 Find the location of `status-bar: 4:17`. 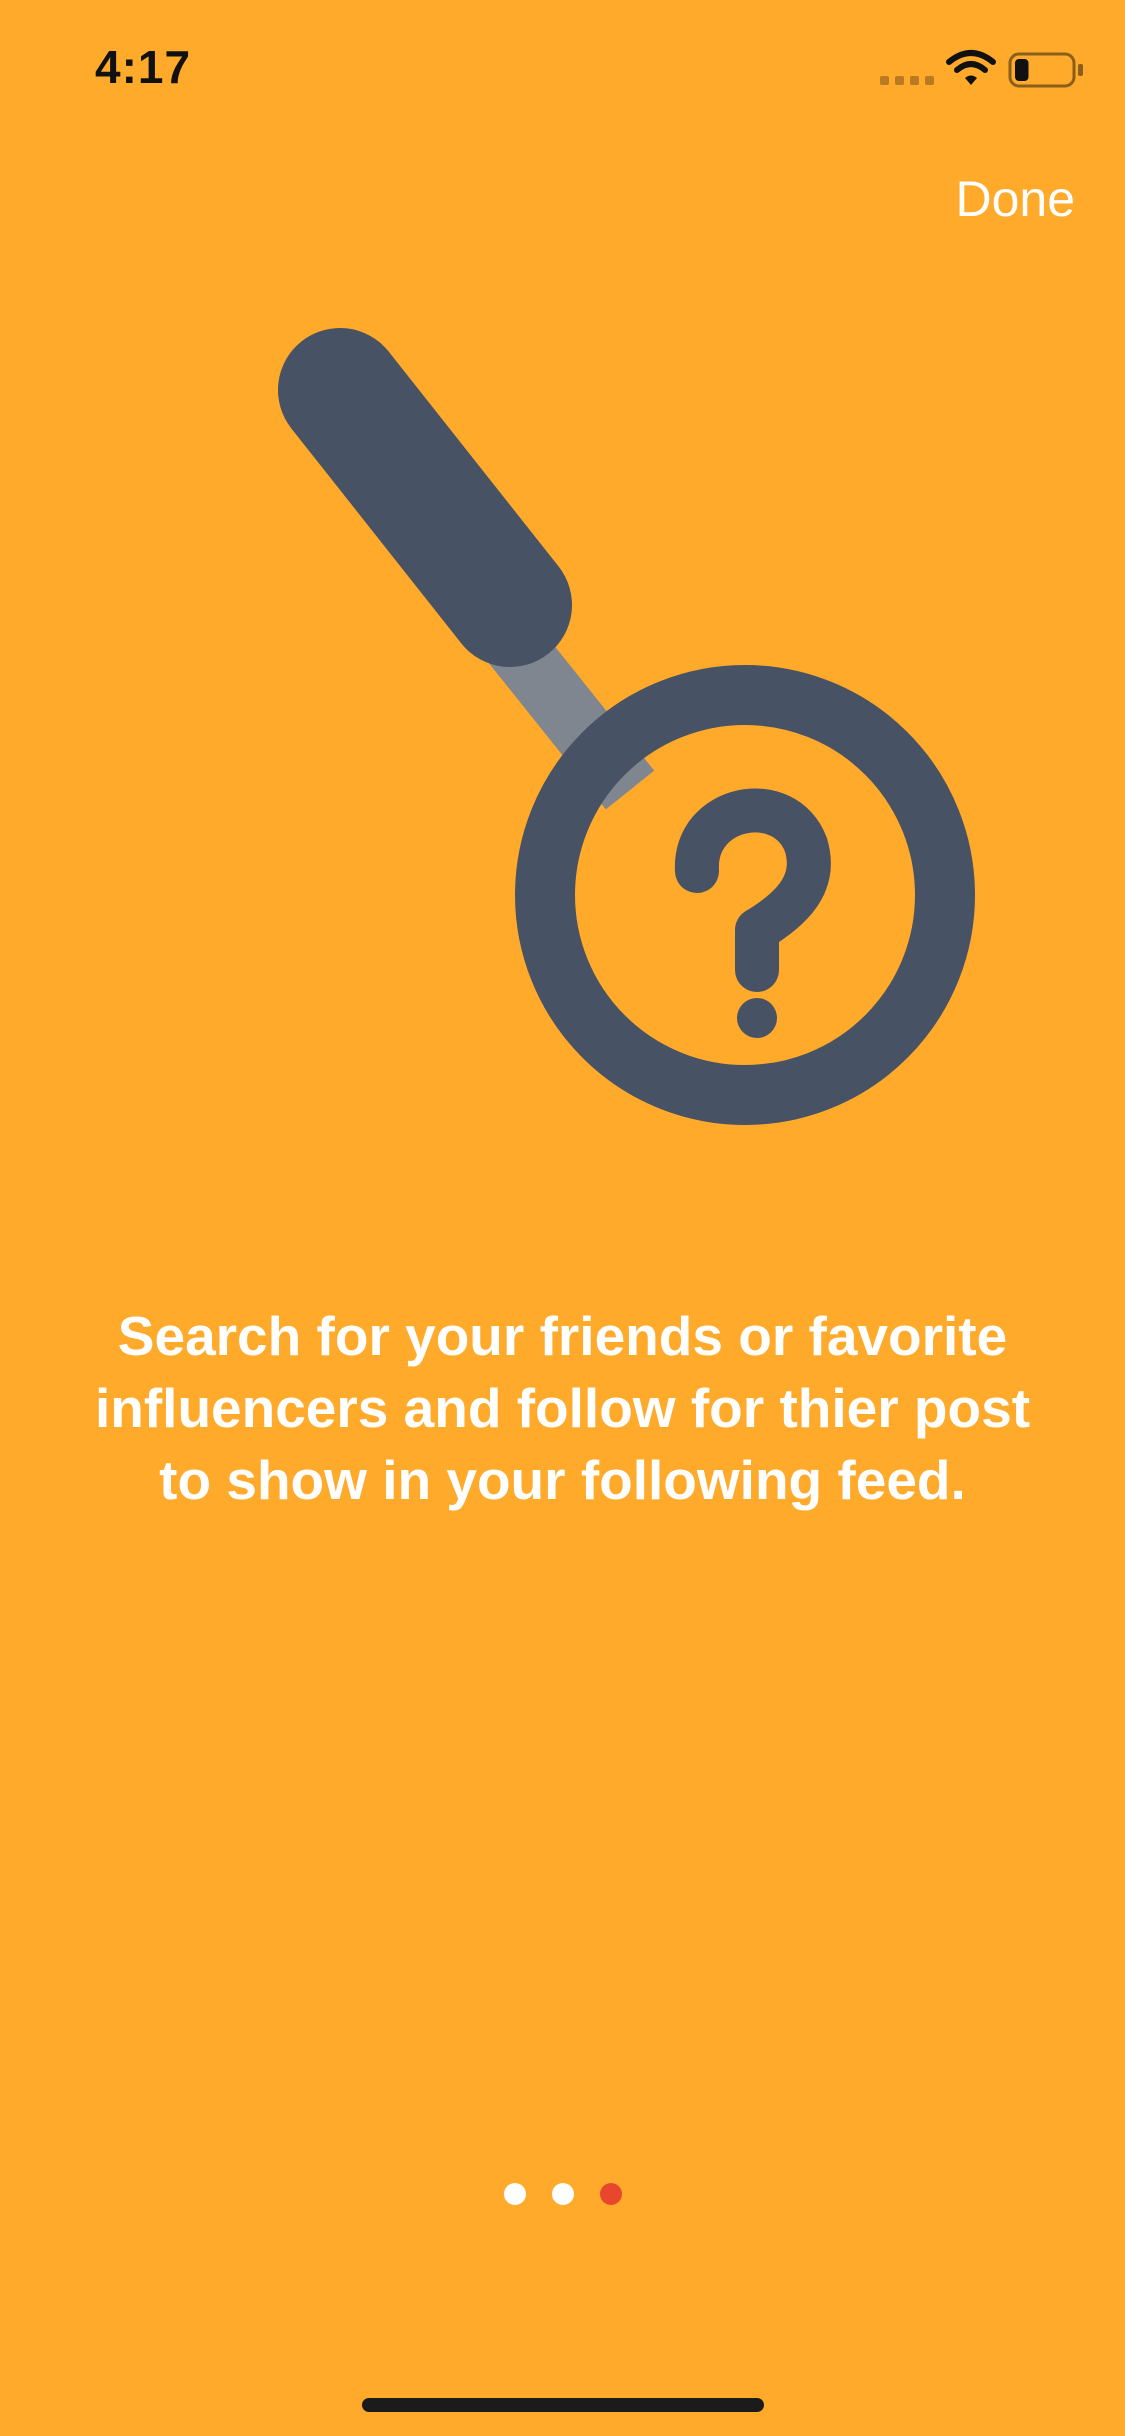

status-bar: 4:17 is located at coordinates (562, 70).